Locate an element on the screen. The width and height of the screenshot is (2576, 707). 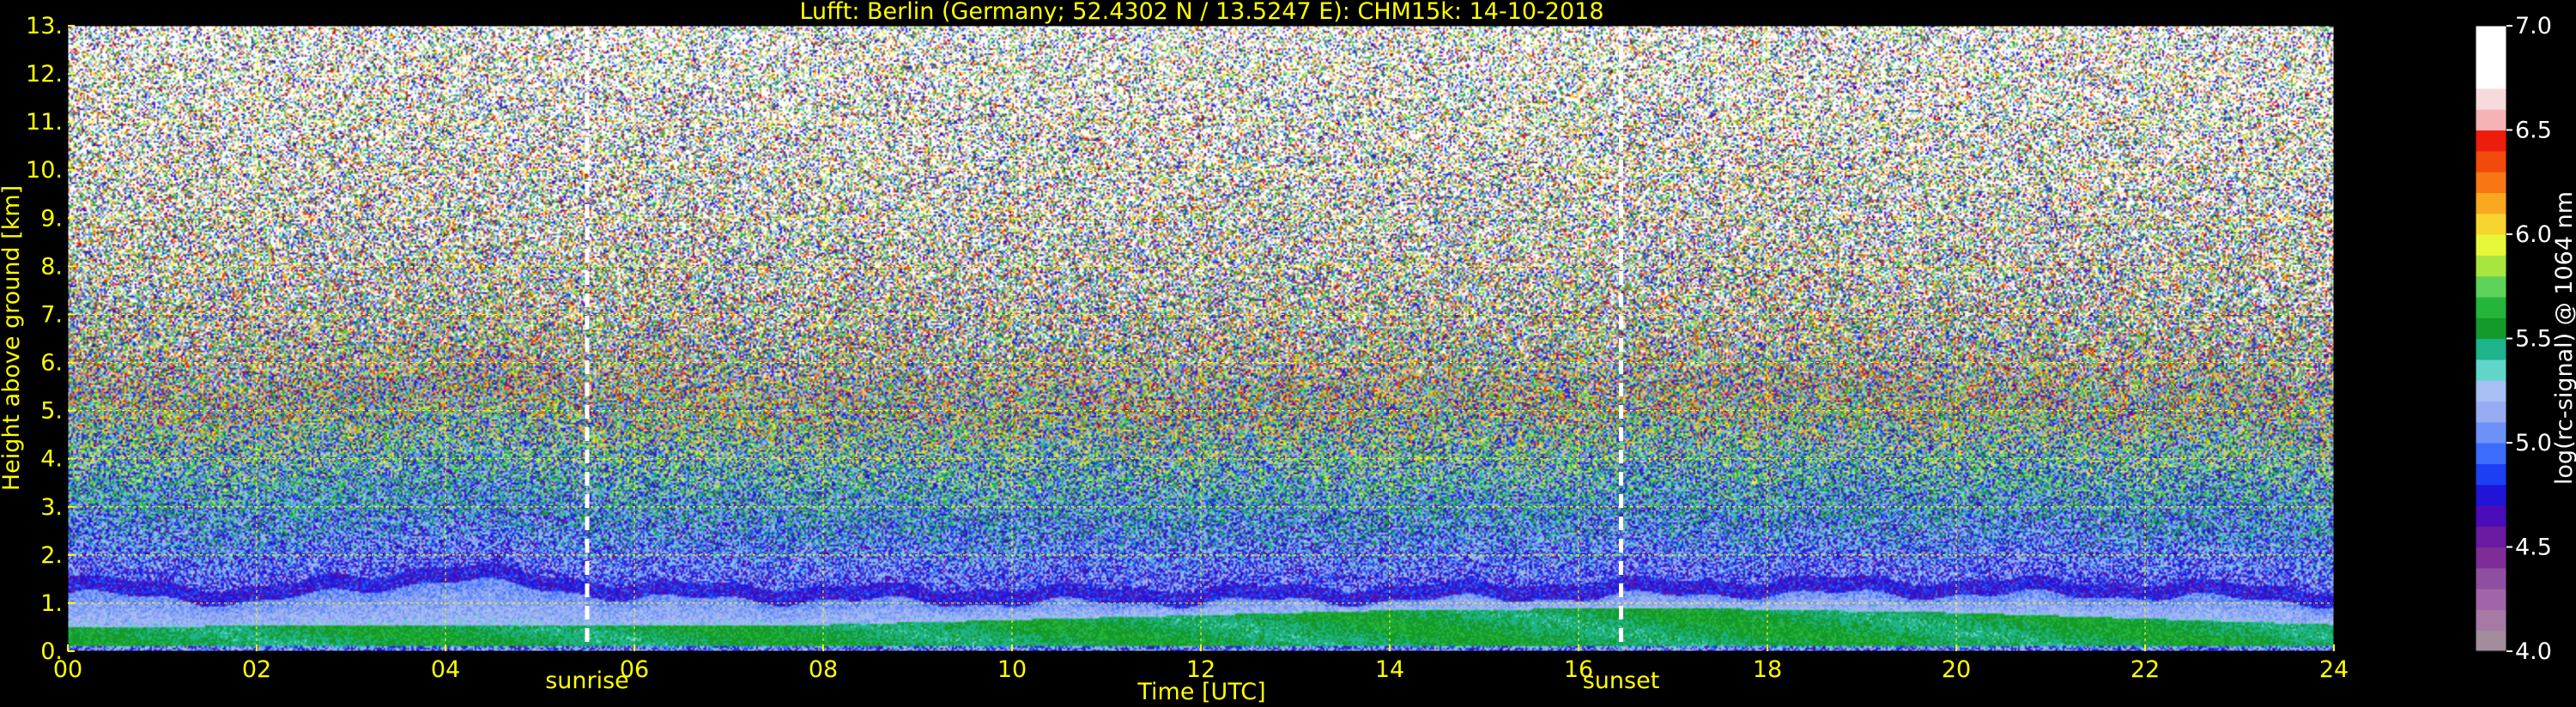
y-tick-label: 11. is located at coordinates (44, 123).